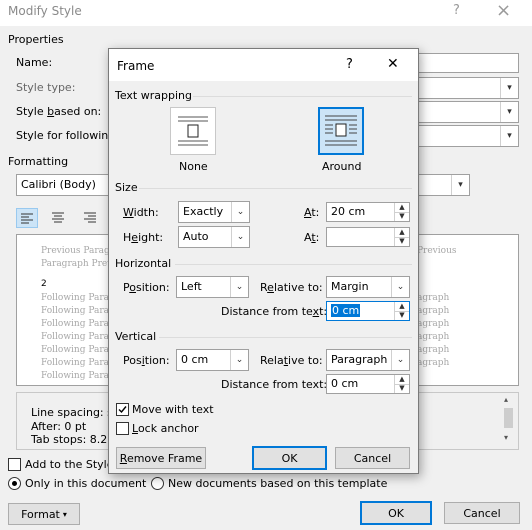 This screenshot has width=532, height=530. What do you see at coordinates (341, 131) in the screenshot?
I see `wrap-around-option` at bounding box center [341, 131].